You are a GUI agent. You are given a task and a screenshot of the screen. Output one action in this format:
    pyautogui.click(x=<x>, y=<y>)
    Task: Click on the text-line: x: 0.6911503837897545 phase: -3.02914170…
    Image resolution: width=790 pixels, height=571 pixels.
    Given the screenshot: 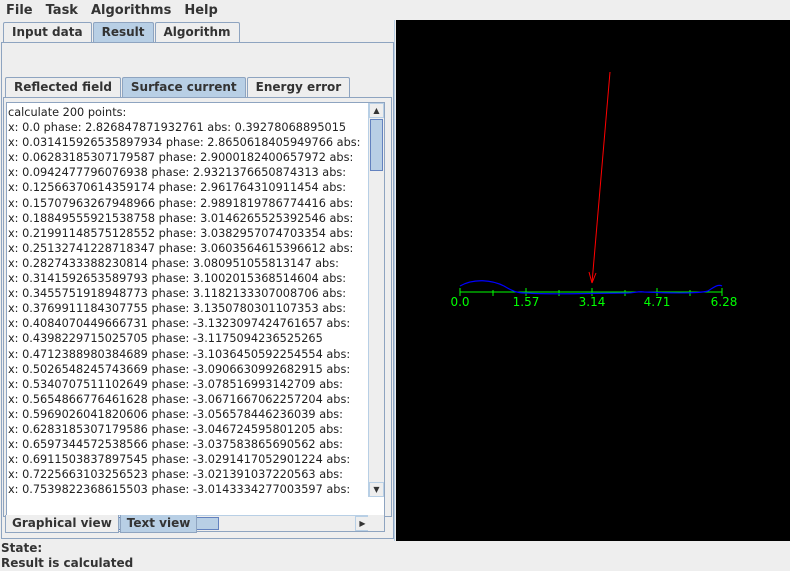 What is the action you would take?
    pyautogui.click(x=179, y=460)
    